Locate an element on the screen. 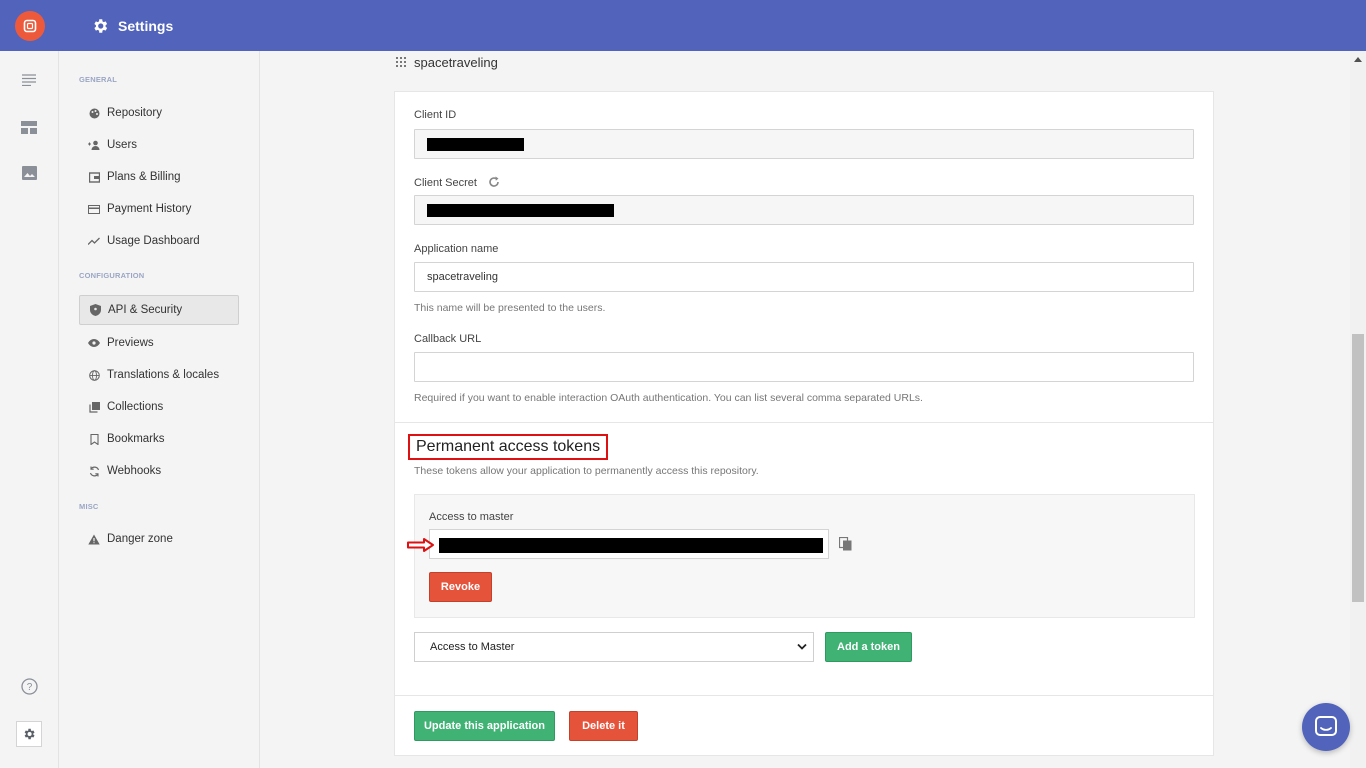 The height and width of the screenshot is (768, 1366). application-name-label: Application name is located at coordinates (456, 249).